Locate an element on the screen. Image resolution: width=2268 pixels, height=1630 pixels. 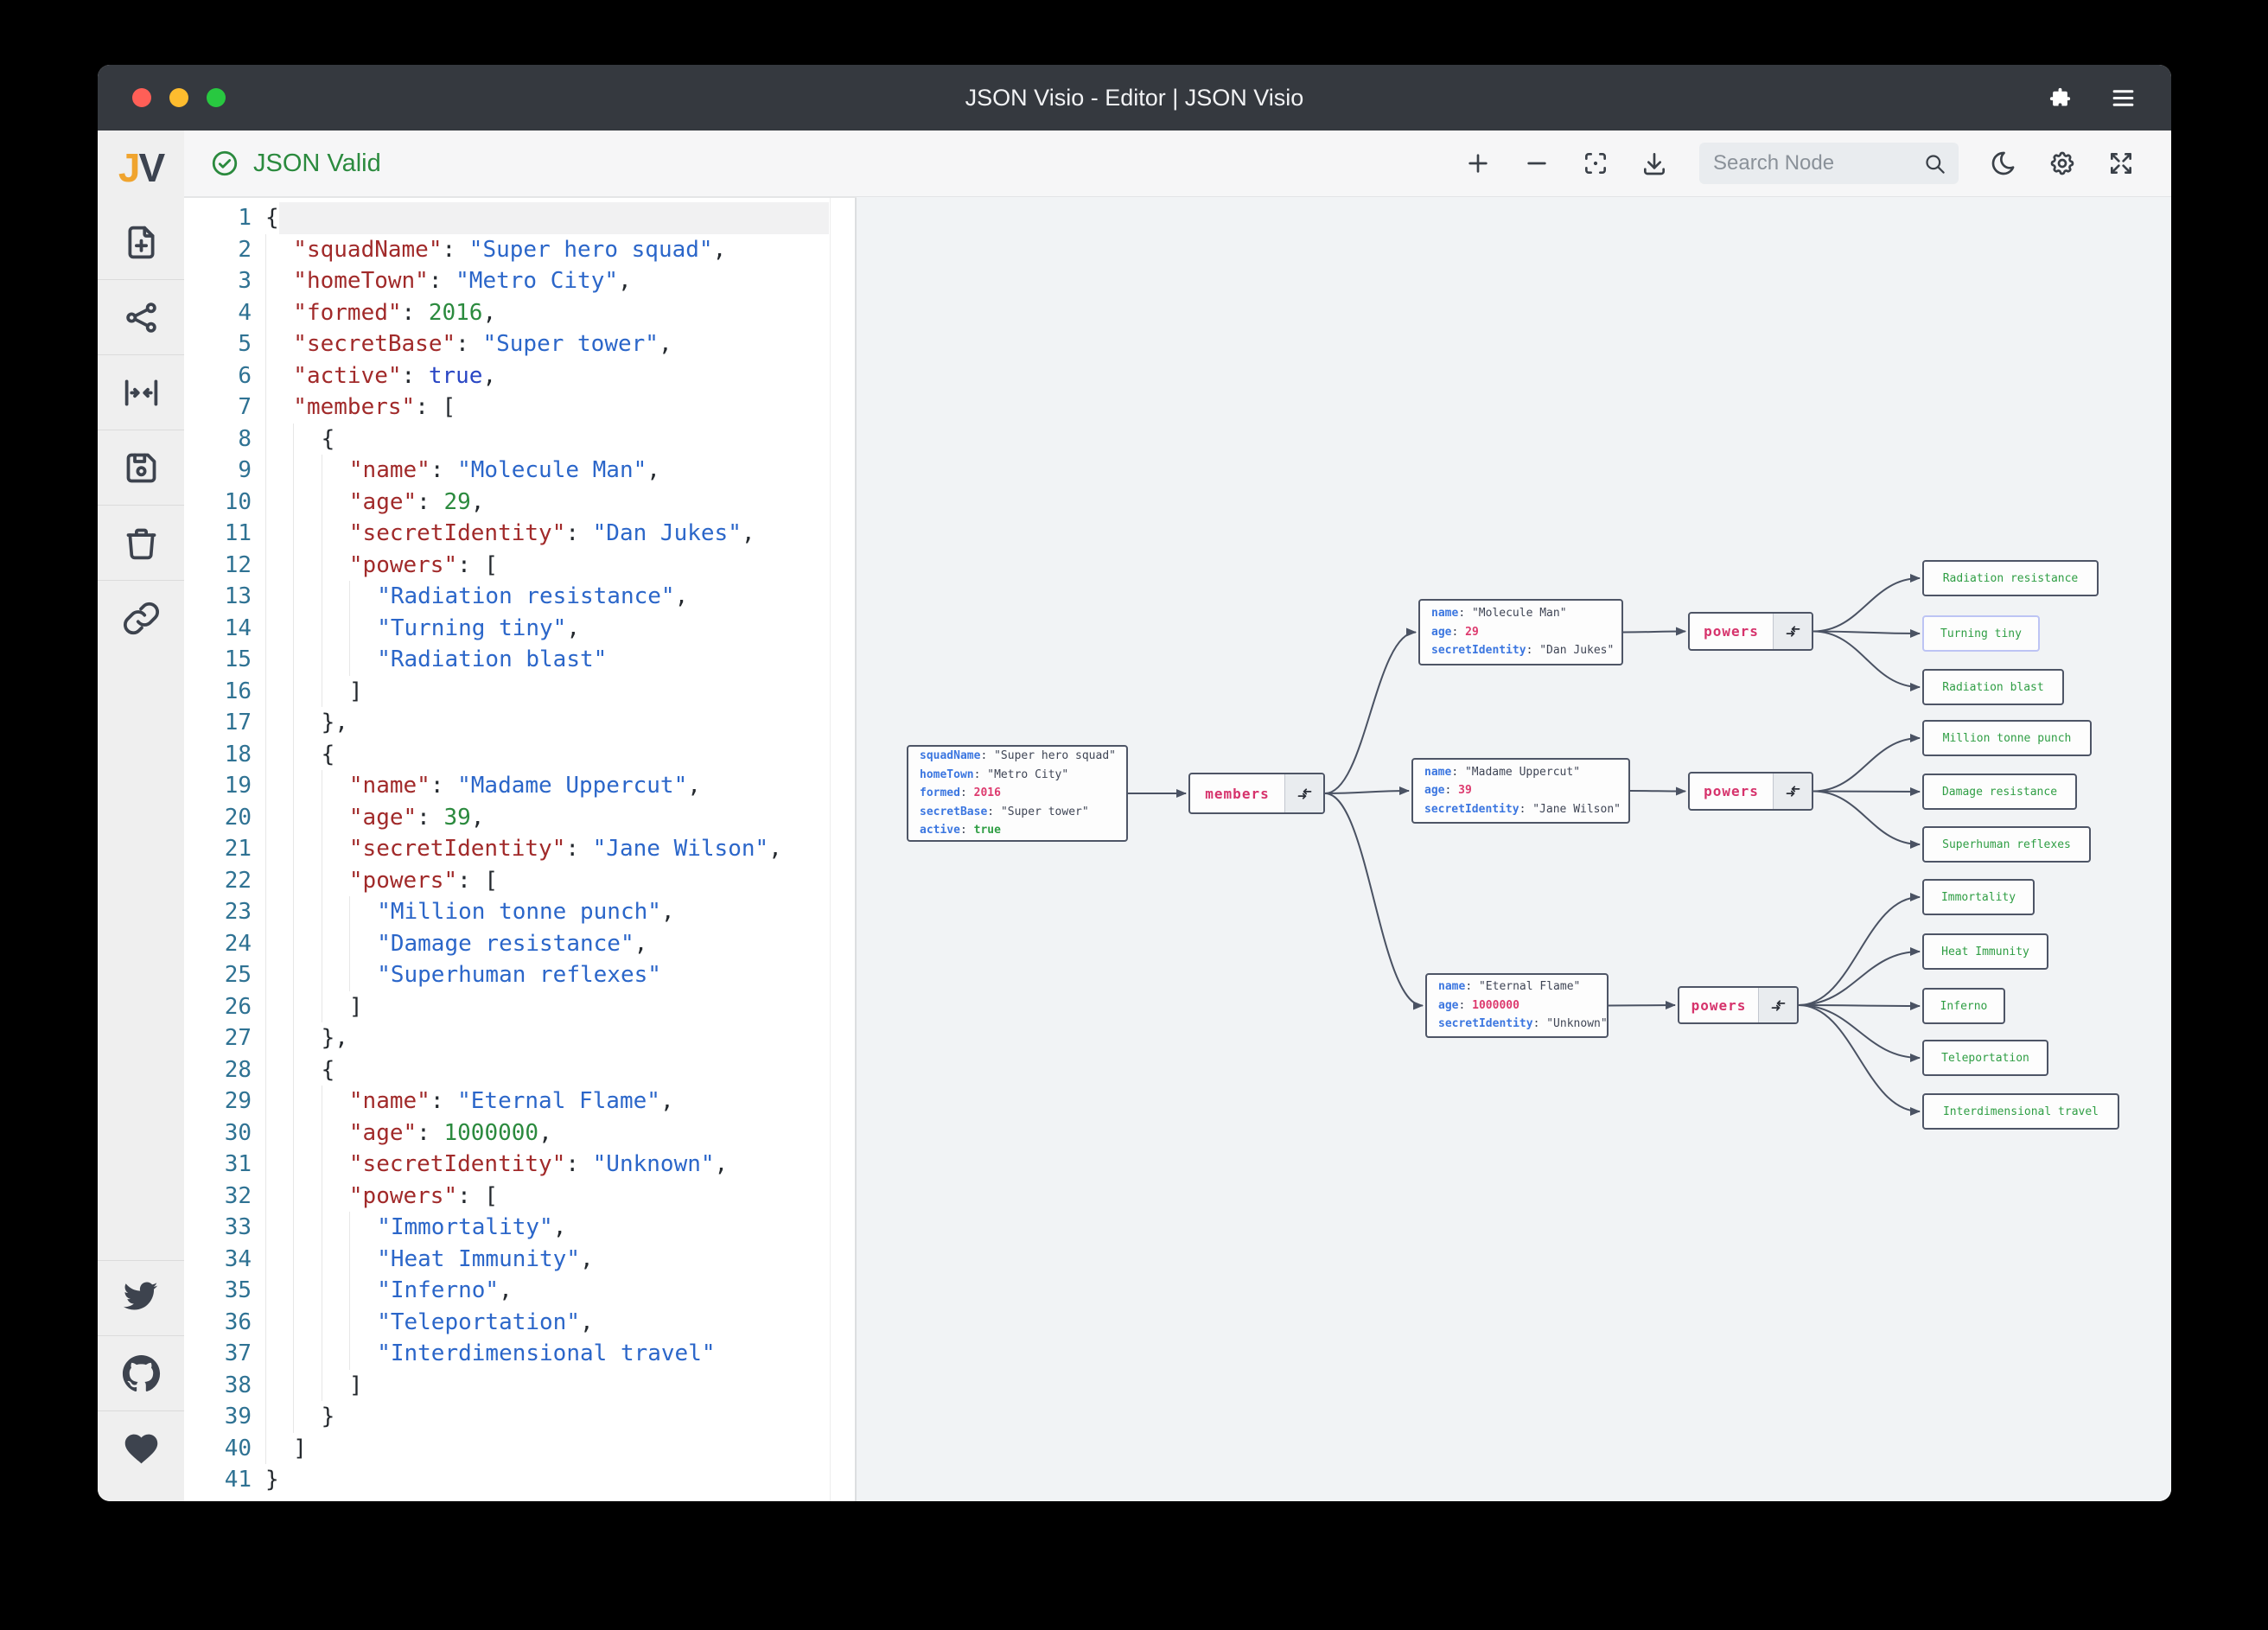
save-icon is located at coordinates (141, 468).